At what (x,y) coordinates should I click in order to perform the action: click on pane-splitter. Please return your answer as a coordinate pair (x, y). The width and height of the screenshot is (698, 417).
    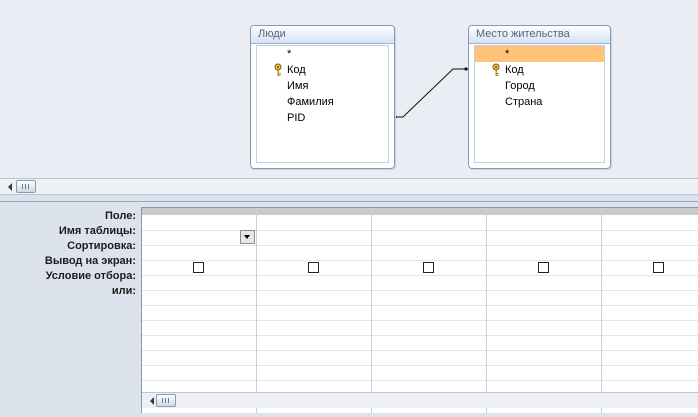
    Looking at the image, I should click on (349, 198).